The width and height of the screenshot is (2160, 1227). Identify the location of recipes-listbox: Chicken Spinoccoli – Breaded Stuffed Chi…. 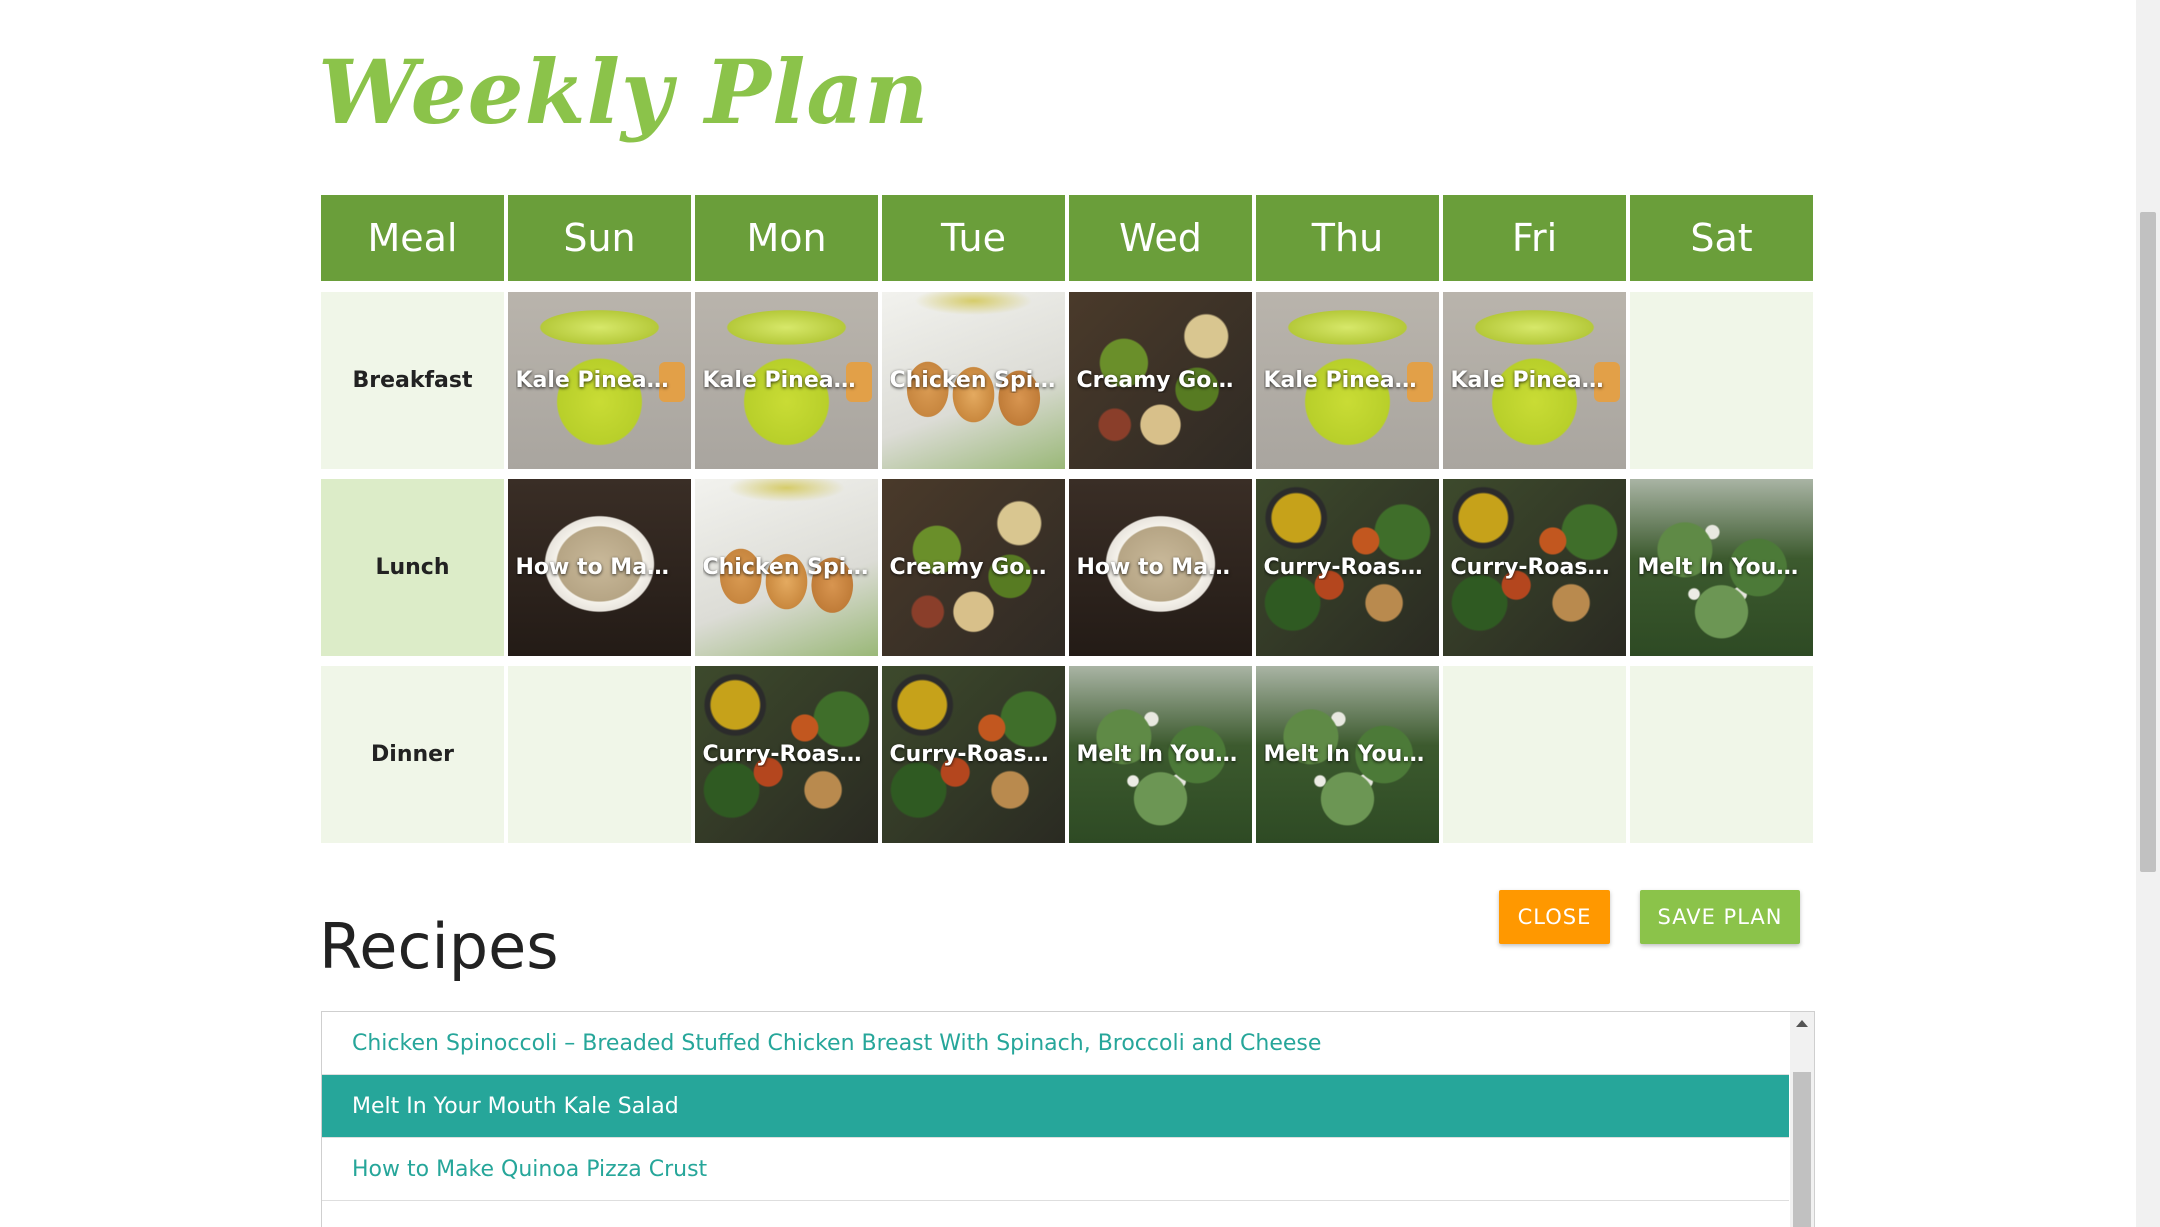
(1068, 1119).